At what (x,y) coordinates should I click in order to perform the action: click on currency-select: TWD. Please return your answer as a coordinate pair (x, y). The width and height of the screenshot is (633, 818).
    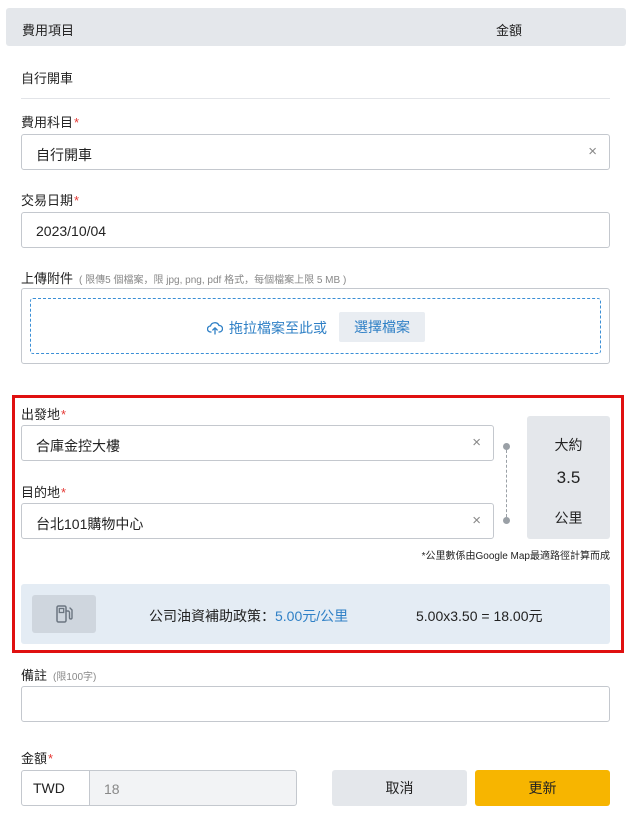
    Looking at the image, I should click on (55, 788).